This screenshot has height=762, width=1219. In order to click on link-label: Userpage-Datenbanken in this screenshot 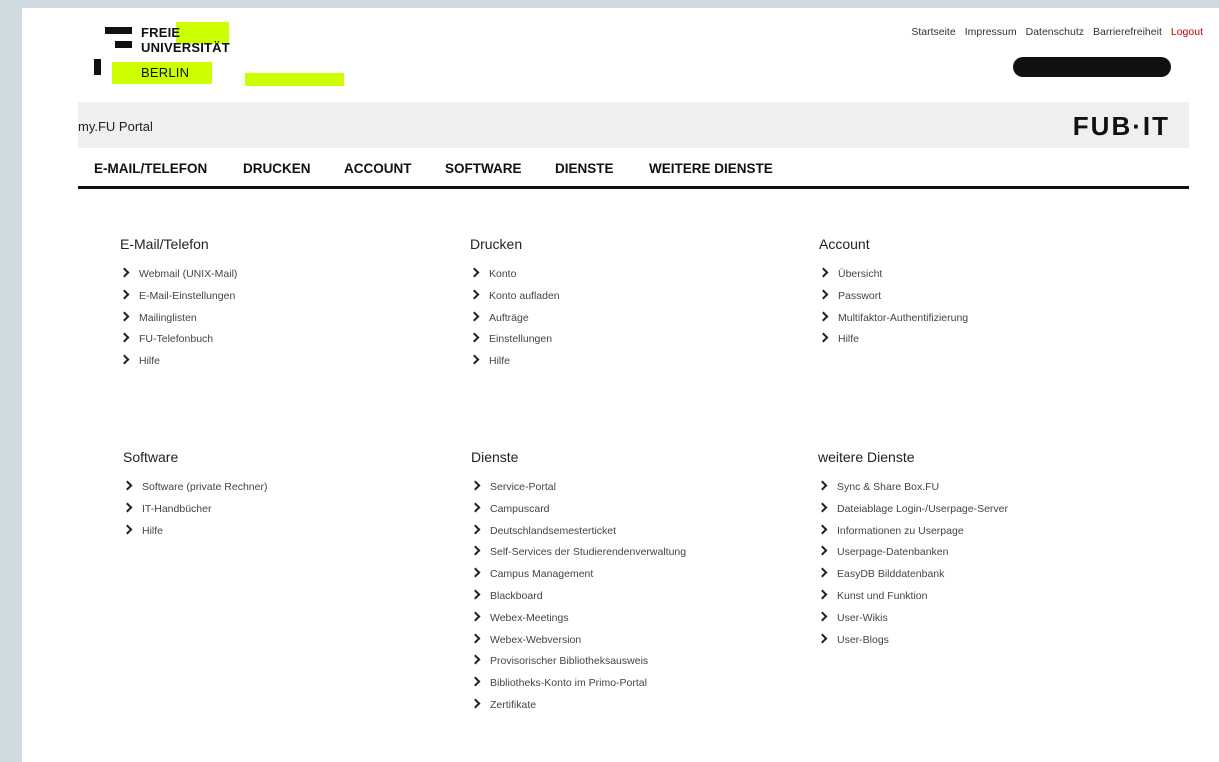, I will do `click(893, 552)`.